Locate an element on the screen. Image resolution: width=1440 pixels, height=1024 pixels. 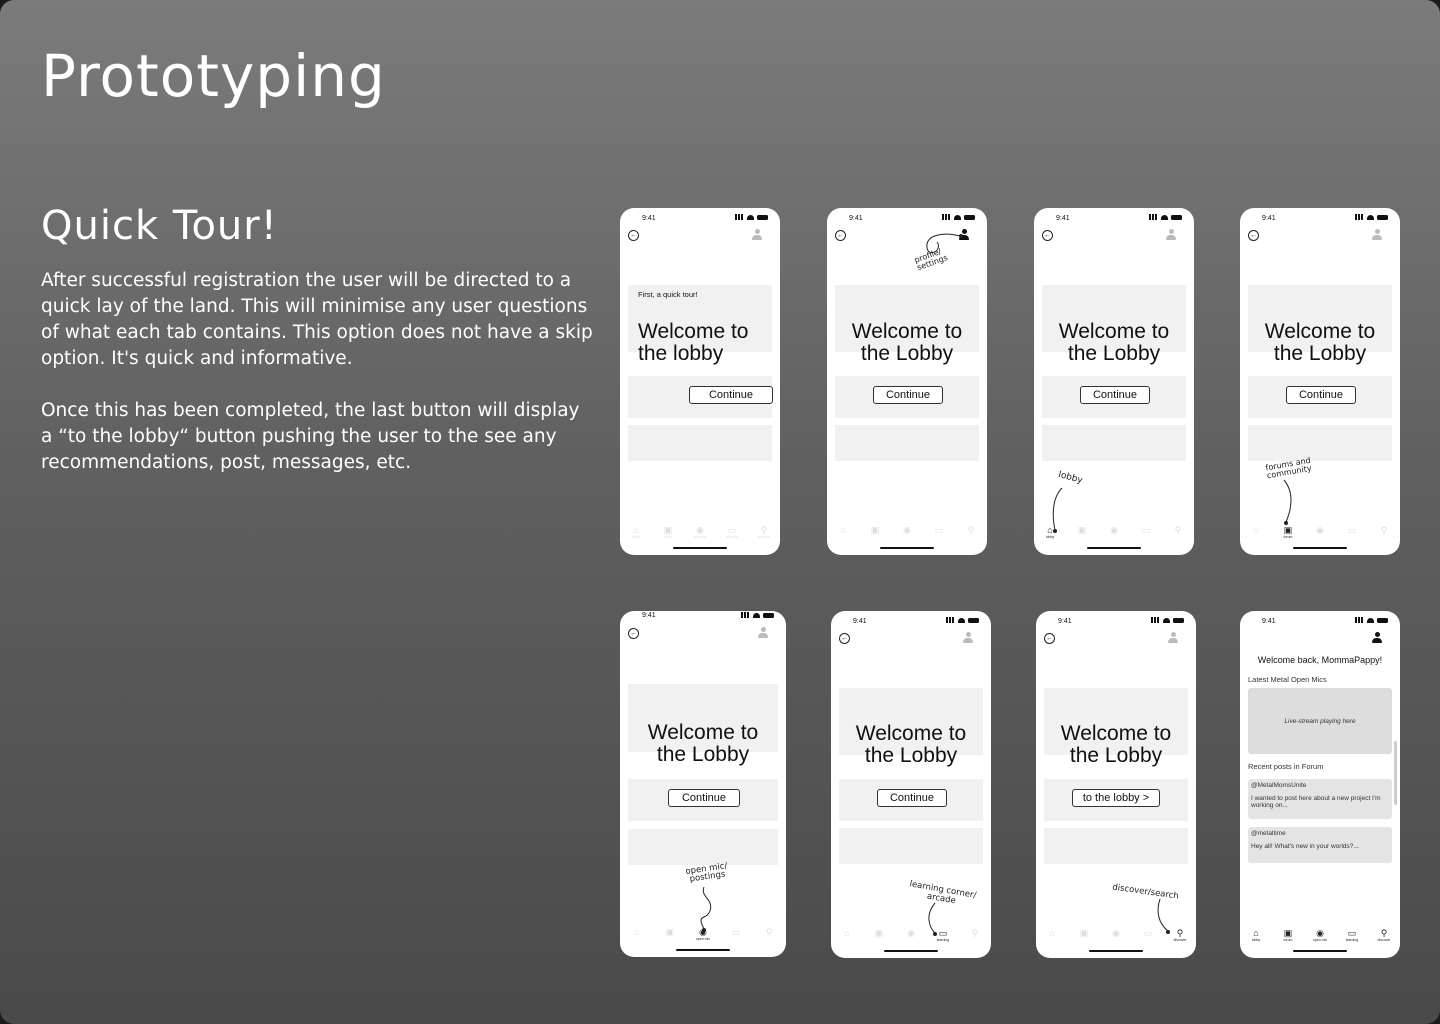
bottom-nav: ⌂ ▣ forum ◉ ▭ ⚲ is located at coordinates (1320, 535).